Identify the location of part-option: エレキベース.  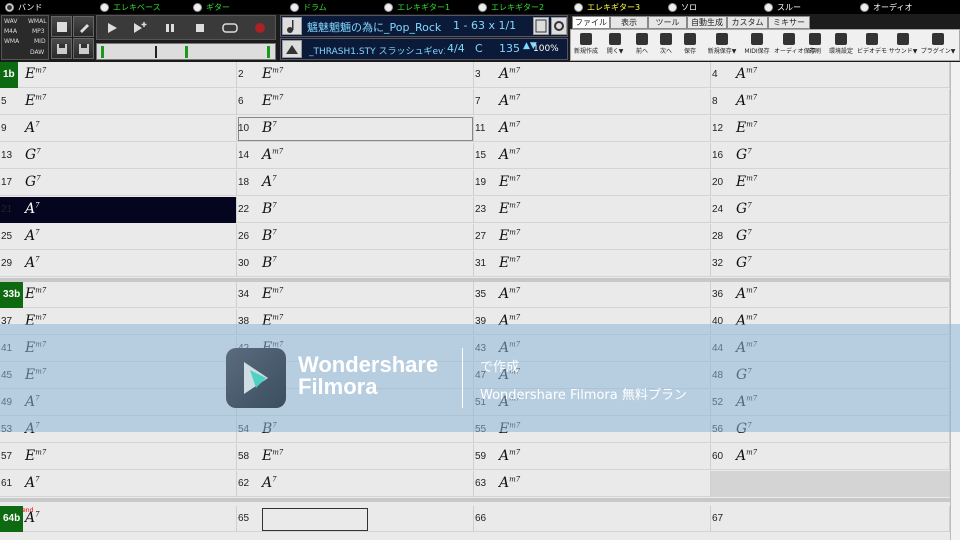
(130, 7).